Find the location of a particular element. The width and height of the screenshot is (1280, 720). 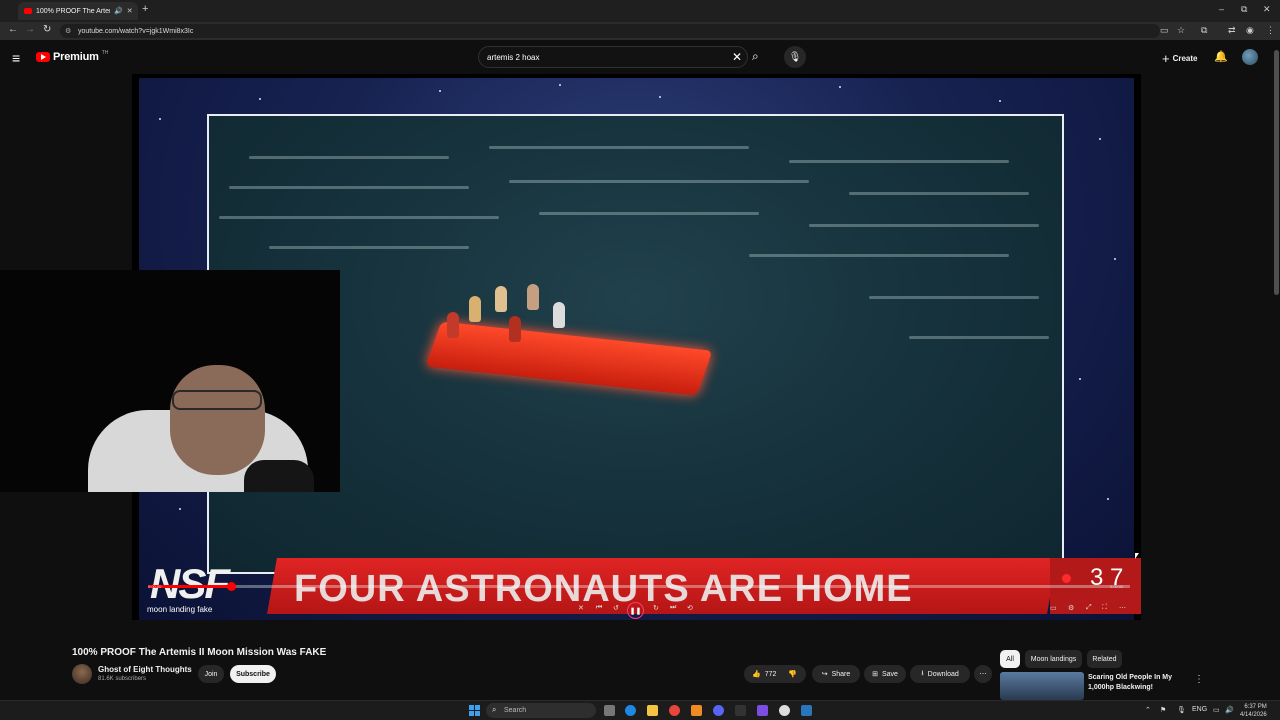

download-icon: ⭳ is located at coordinates (922, 673).